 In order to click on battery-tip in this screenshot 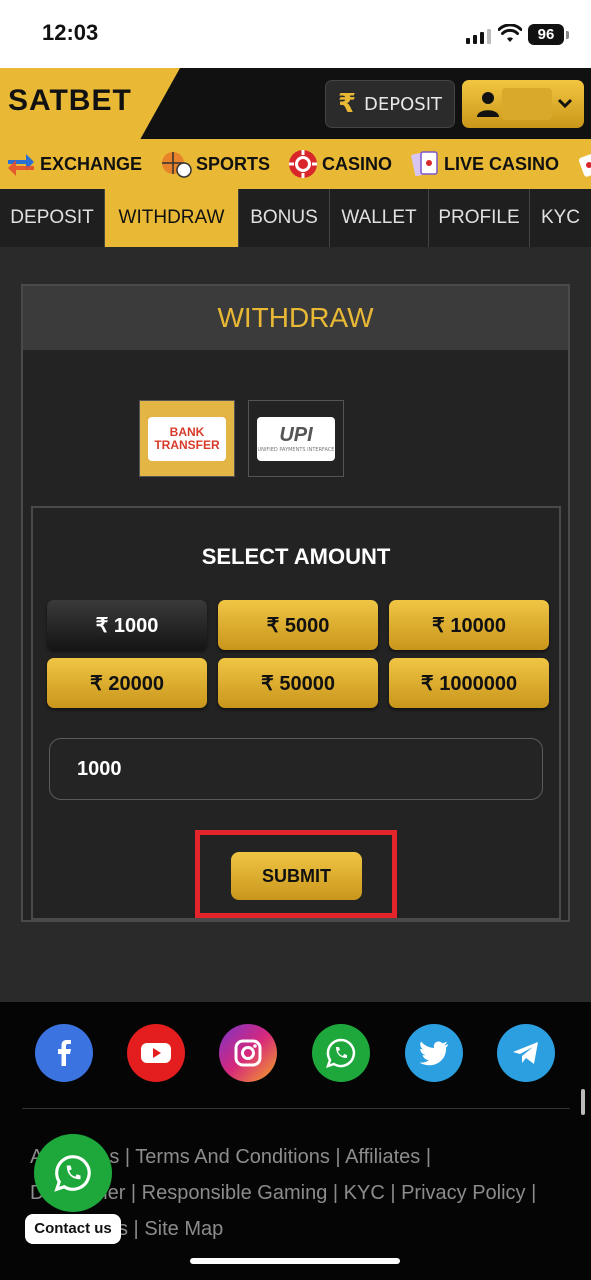, I will do `click(567, 35)`.